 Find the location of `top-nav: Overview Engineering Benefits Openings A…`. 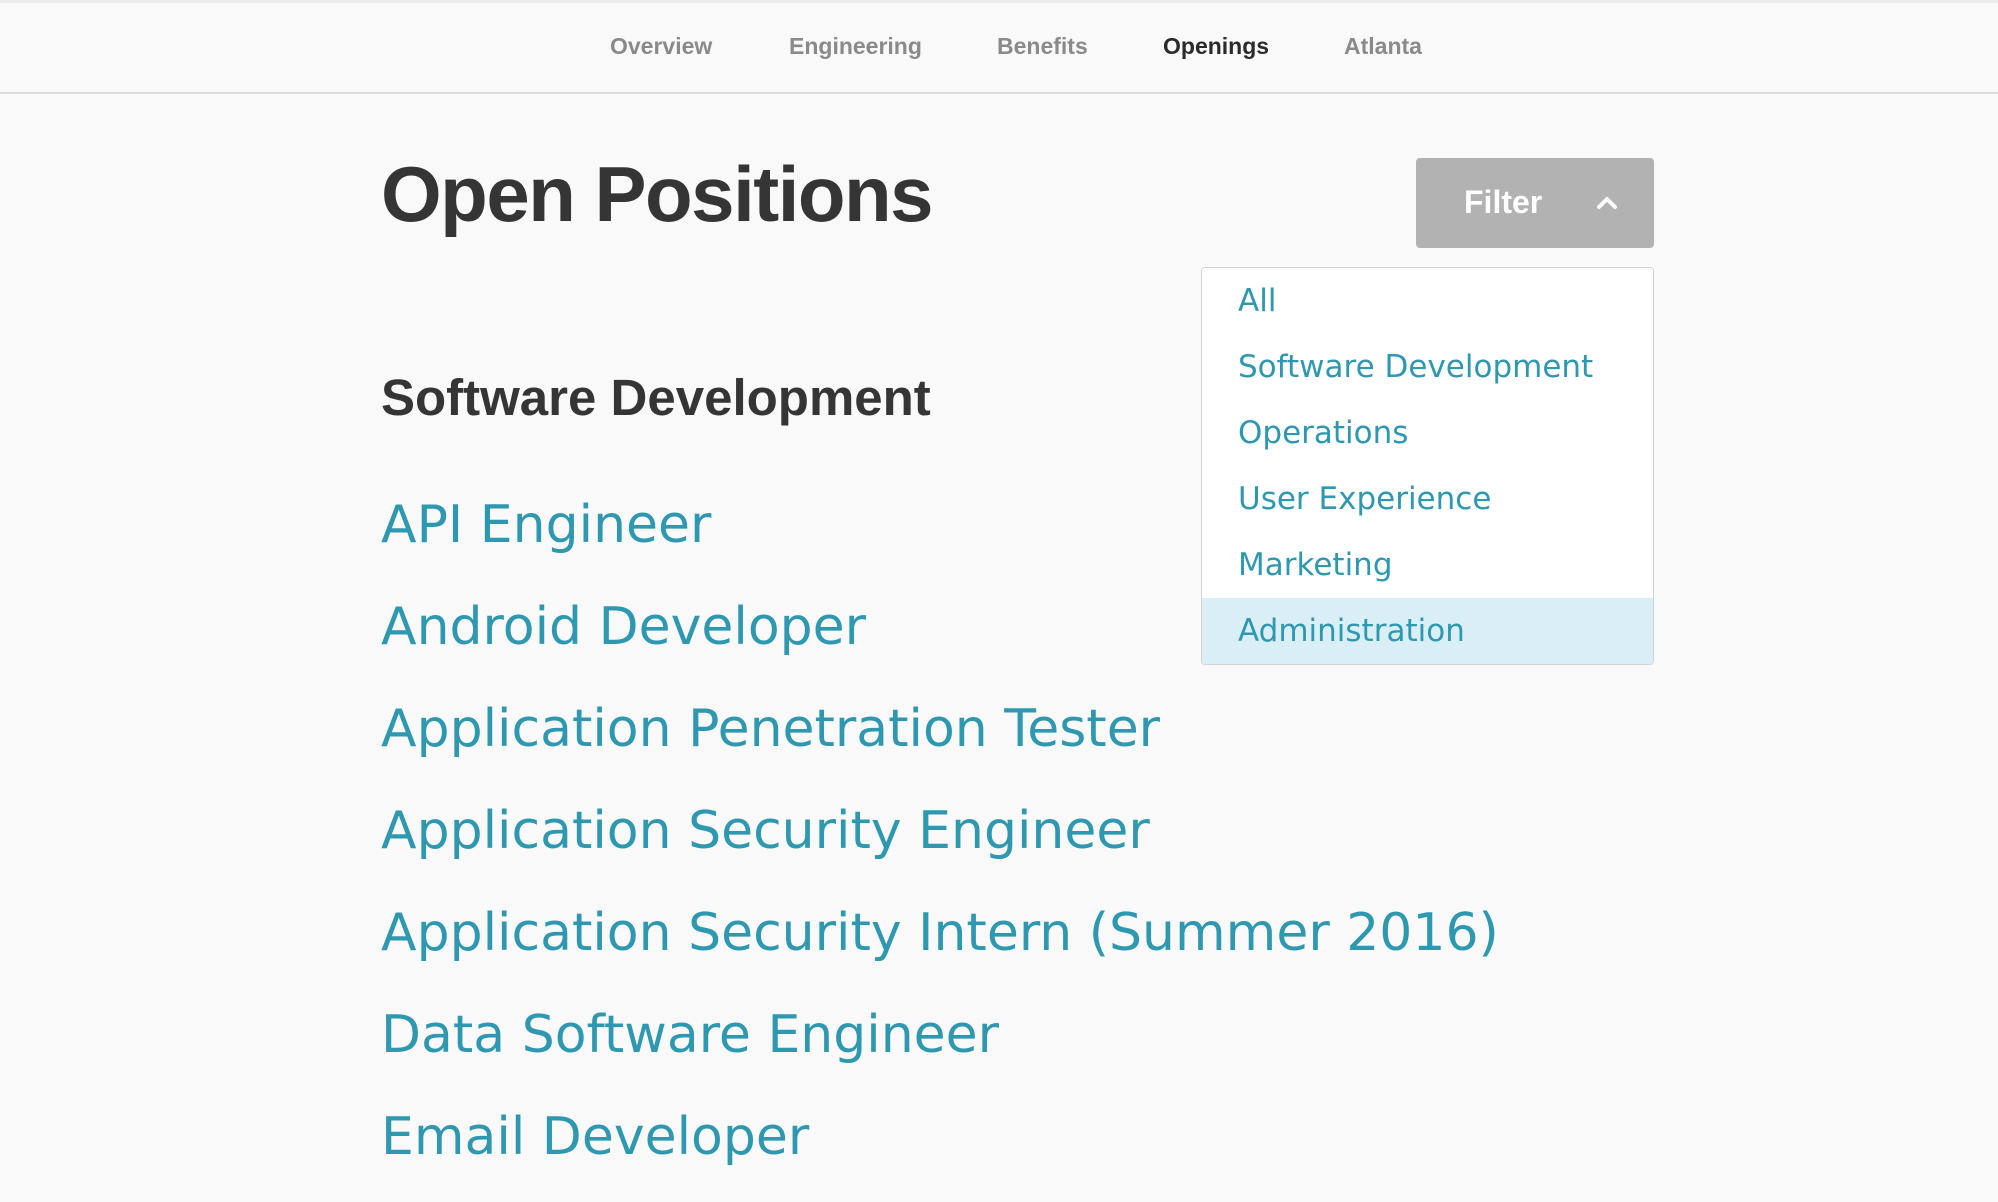

top-nav: Overview Engineering Benefits Openings A… is located at coordinates (999, 48).